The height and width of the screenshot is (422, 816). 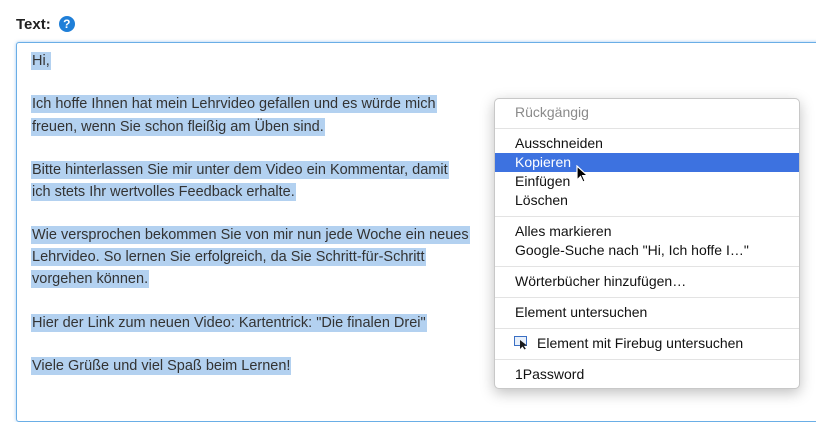 What do you see at coordinates (647, 312) in the screenshot?
I see `menu-item-inspect-element: Element untersuchen` at bounding box center [647, 312].